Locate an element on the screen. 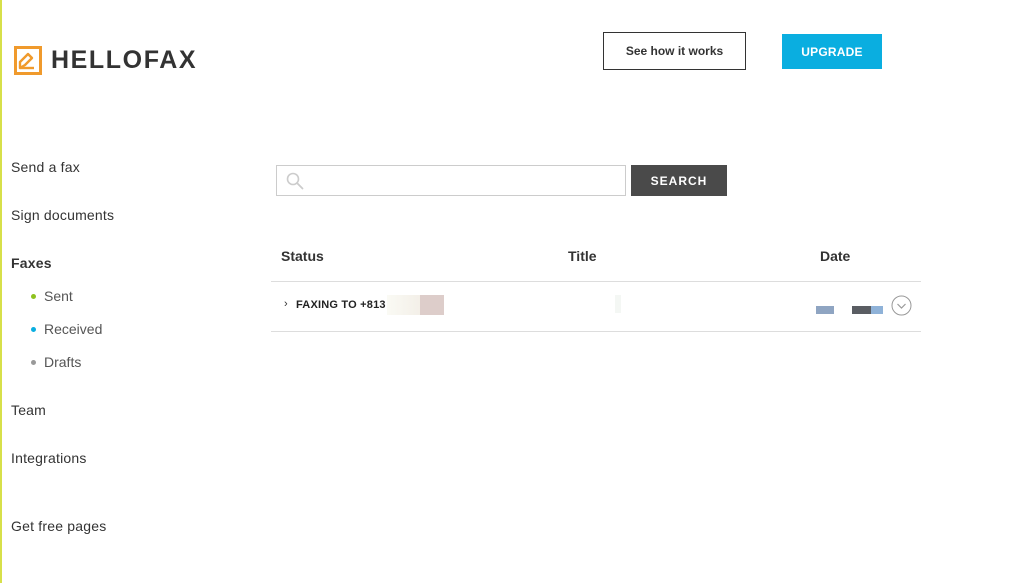 The image size is (1018, 583). drafts-dot-icon is located at coordinates (33, 362).